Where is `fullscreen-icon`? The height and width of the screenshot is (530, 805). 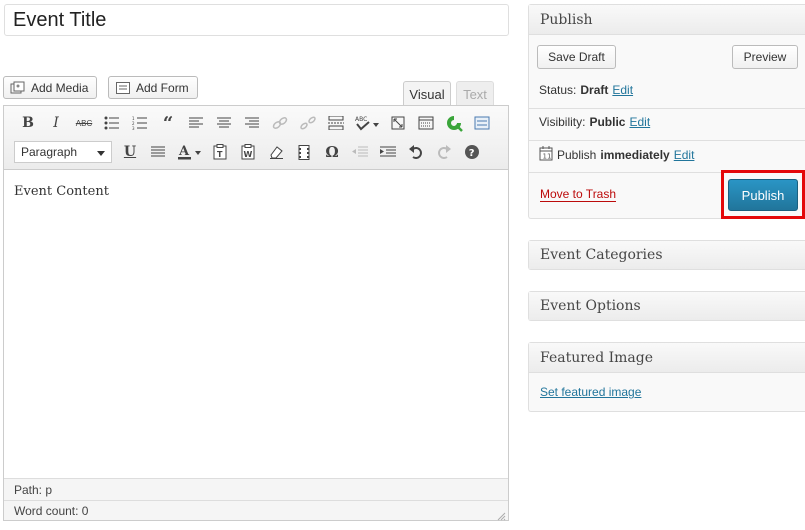
fullscreen-icon is located at coordinates (398, 123).